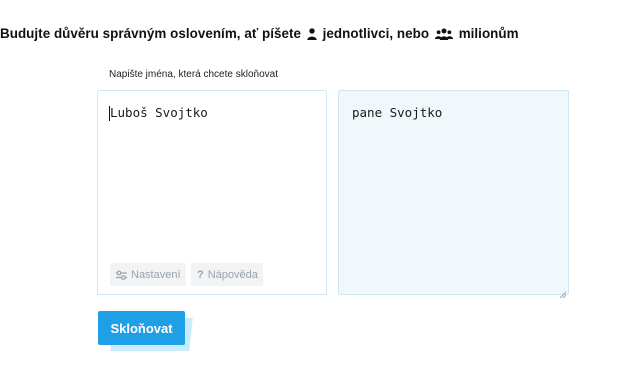 This screenshot has height=376, width=627. What do you see at coordinates (232, 274) in the screenshot?
I see `help-label: Nápověda` at bounding box center [232, 274].